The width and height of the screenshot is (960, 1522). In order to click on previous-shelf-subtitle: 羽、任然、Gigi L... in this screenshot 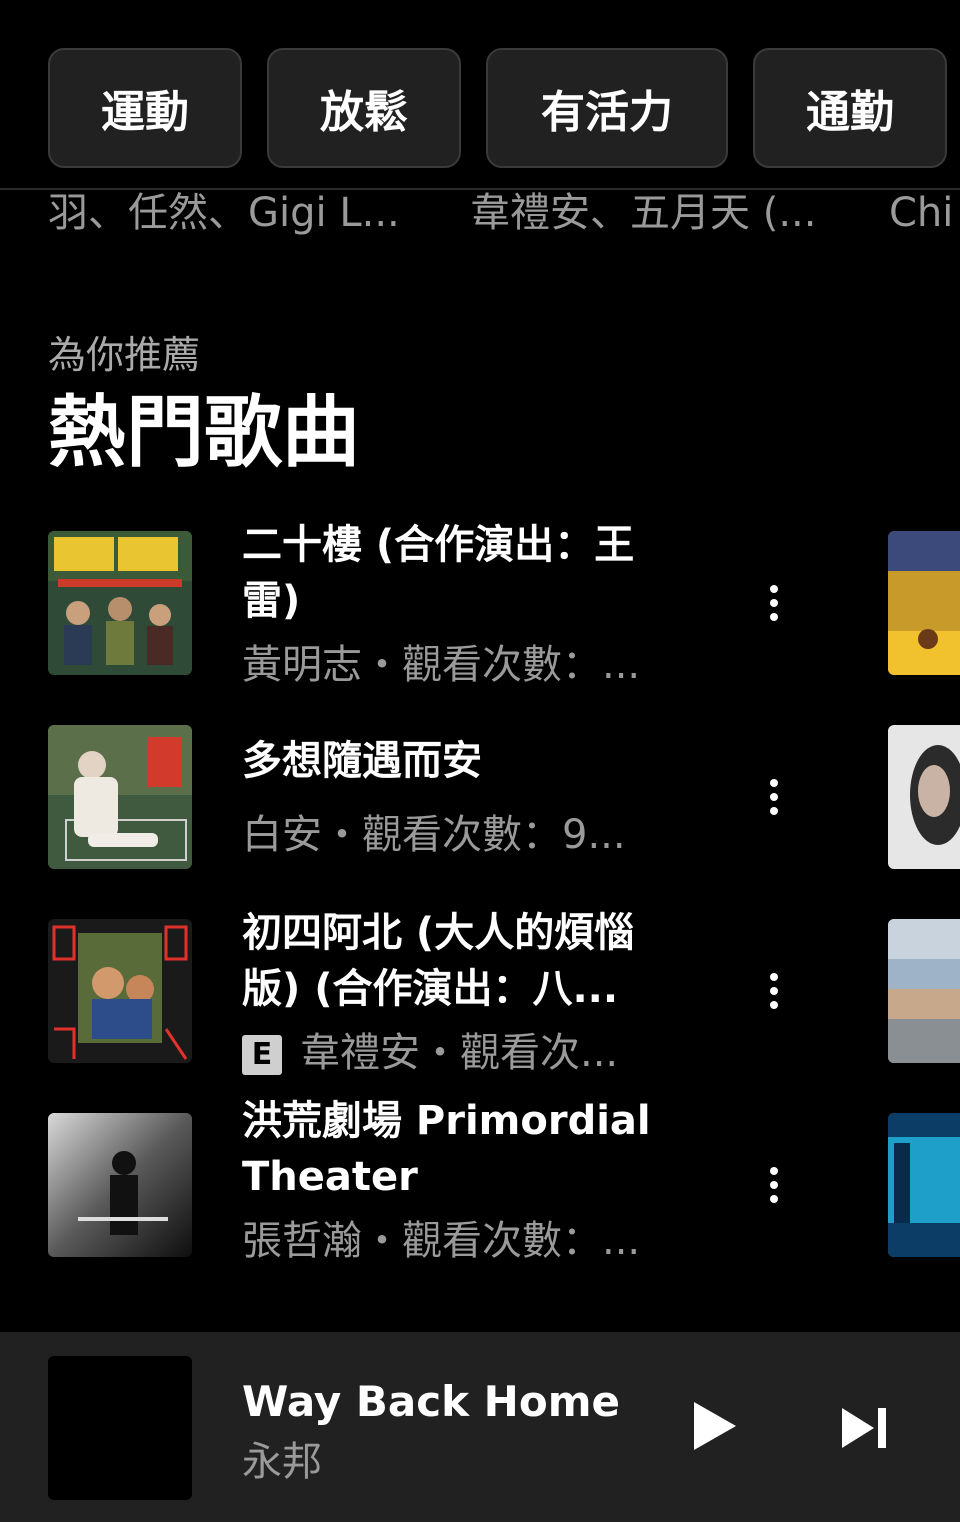, I will do `click(224, 213)`.